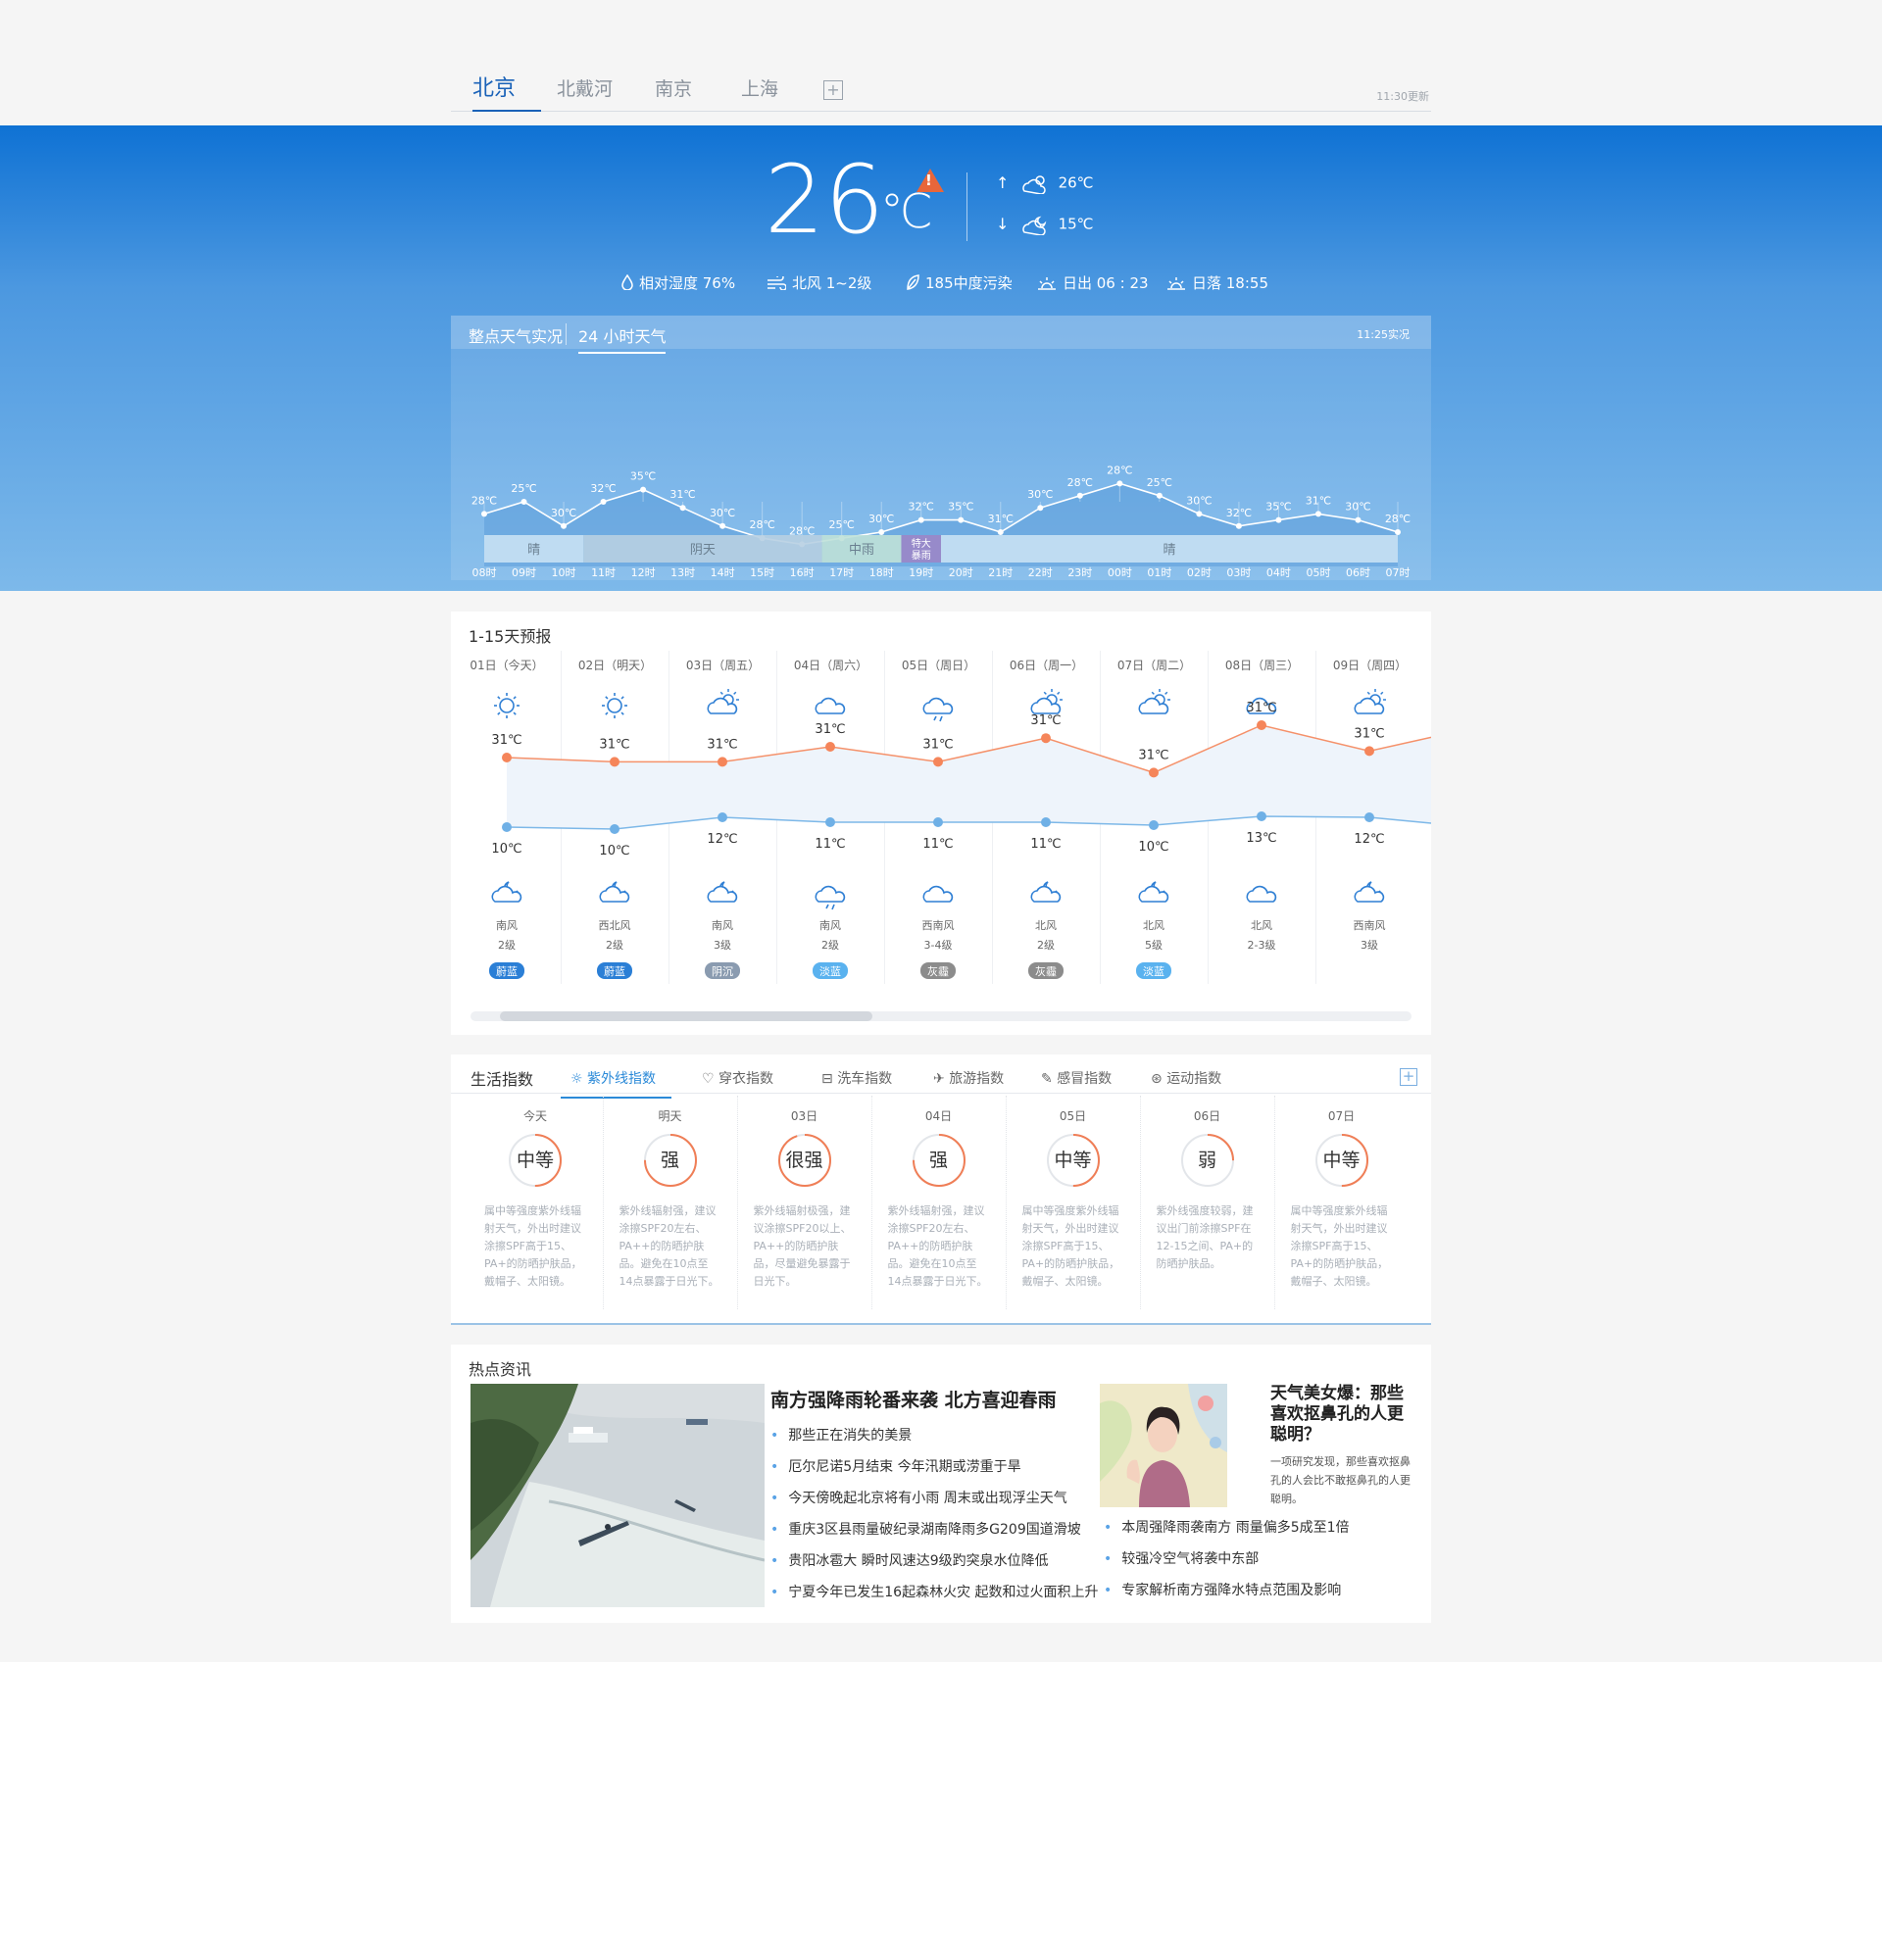  Describe the element at coordinates (1207, 1116) in the screenshot. I see `index-day: 06日` at that location.